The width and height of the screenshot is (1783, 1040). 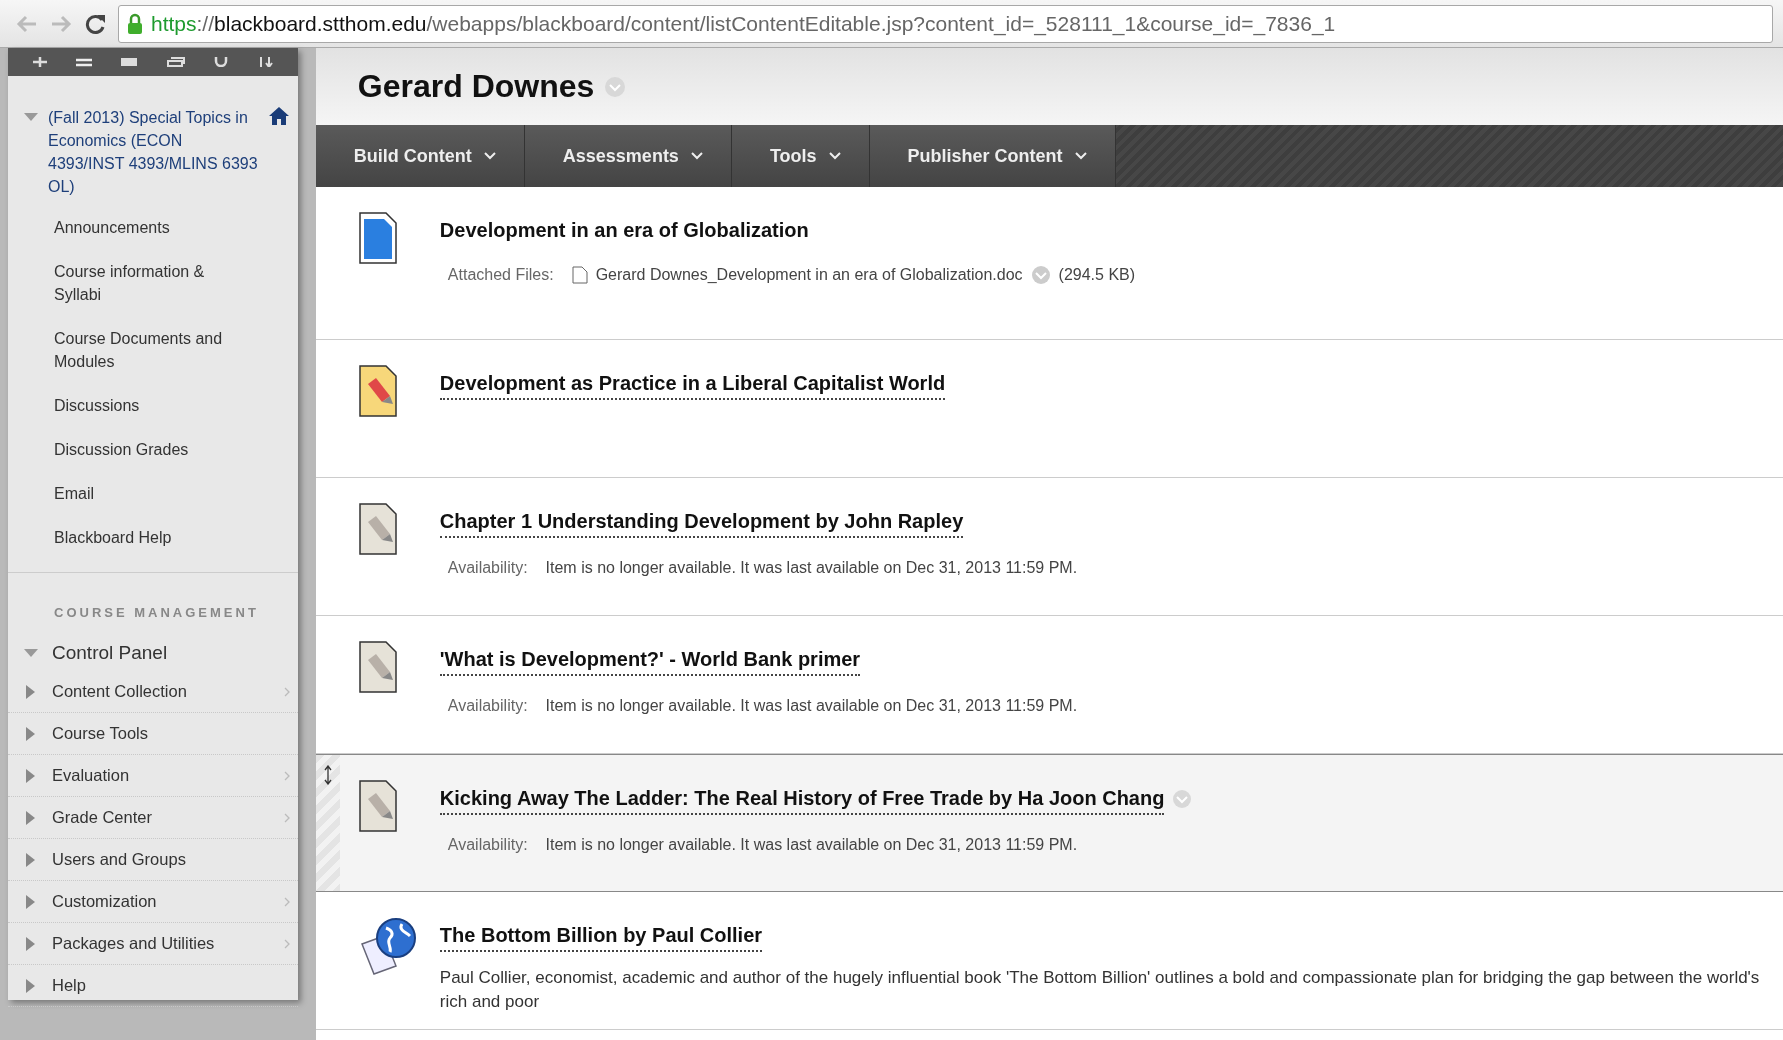 I want to click on page-title: Gerard Downes, so click(x=476, y=86).